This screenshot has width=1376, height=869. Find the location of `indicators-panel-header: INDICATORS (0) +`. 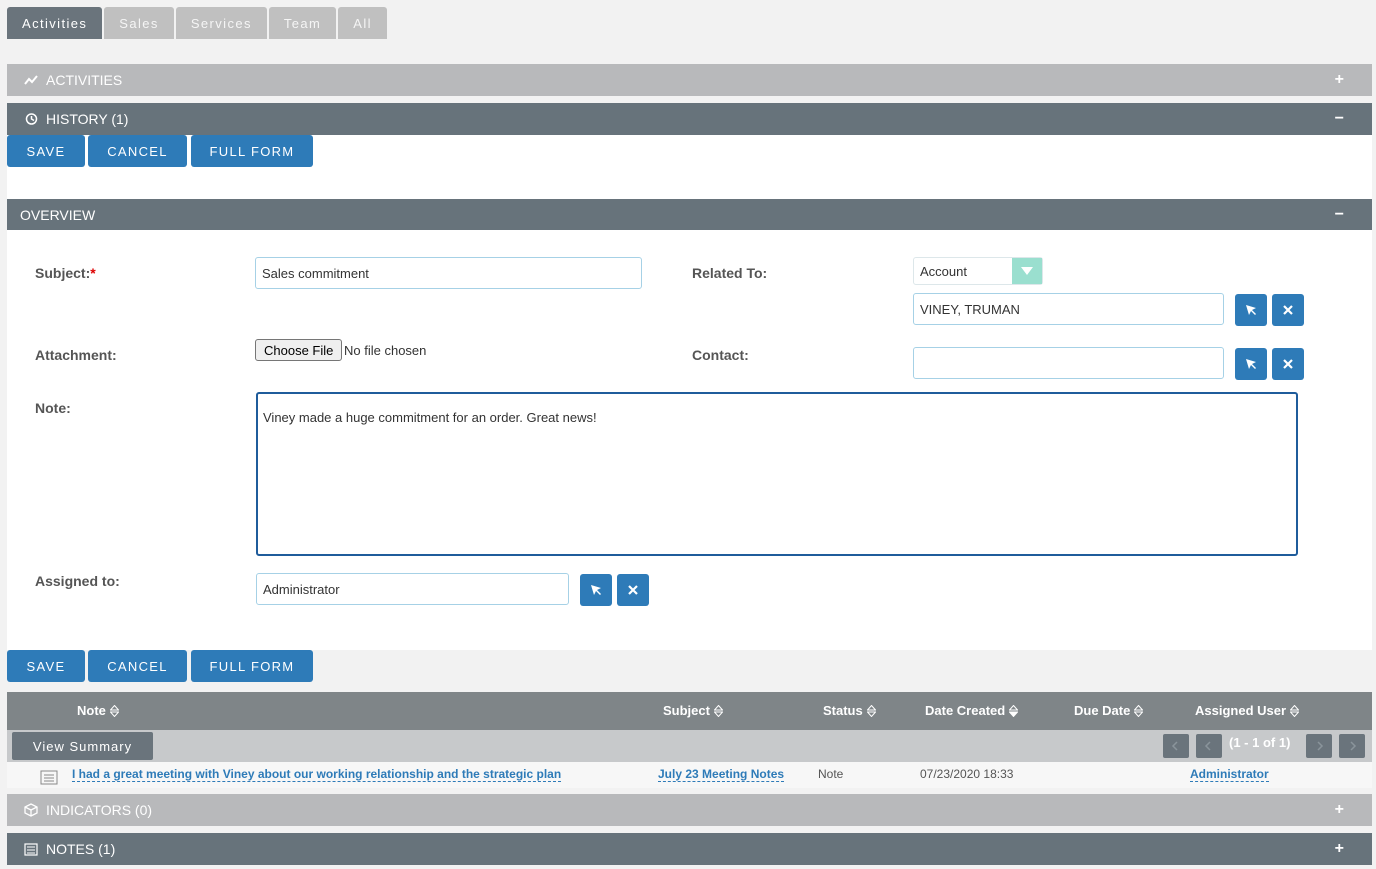

indicators-panel-header: INDICATORS (0) + is located at coordinates (689, 810).